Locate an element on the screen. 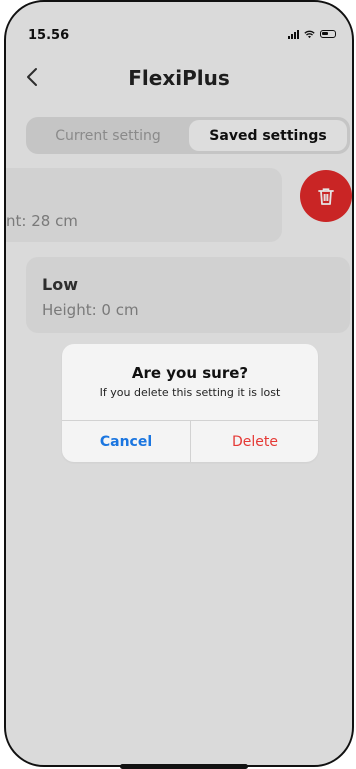 The width and height of the screenshot is (356, 769). home-indicator is located at coordinates (184, 766).